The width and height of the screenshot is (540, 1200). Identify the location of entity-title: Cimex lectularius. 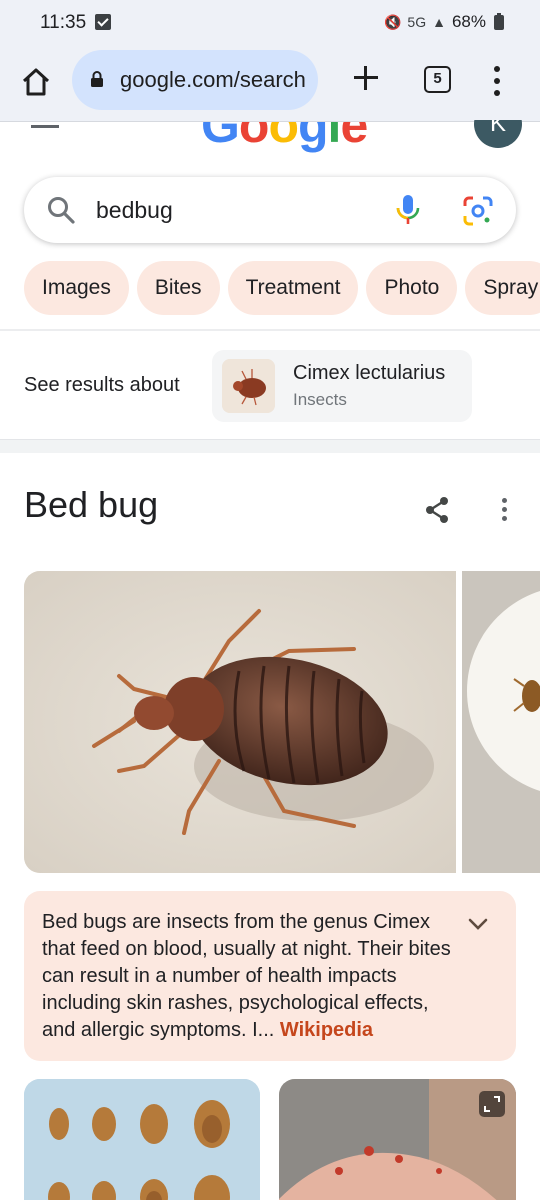
(369, 373).